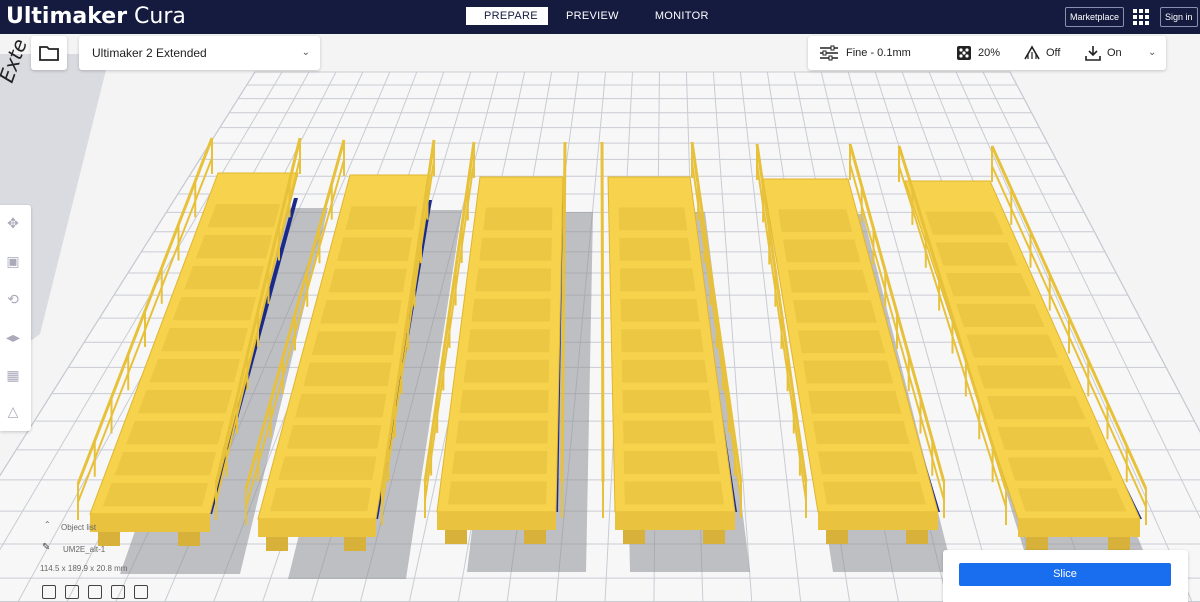 Image resolution: width=1200 pixels, height=602 pixels. What do you see at coordinates (160, 16) in the screenshot?
I see `app-title-light: Cura` at bounding box center [160, 16].